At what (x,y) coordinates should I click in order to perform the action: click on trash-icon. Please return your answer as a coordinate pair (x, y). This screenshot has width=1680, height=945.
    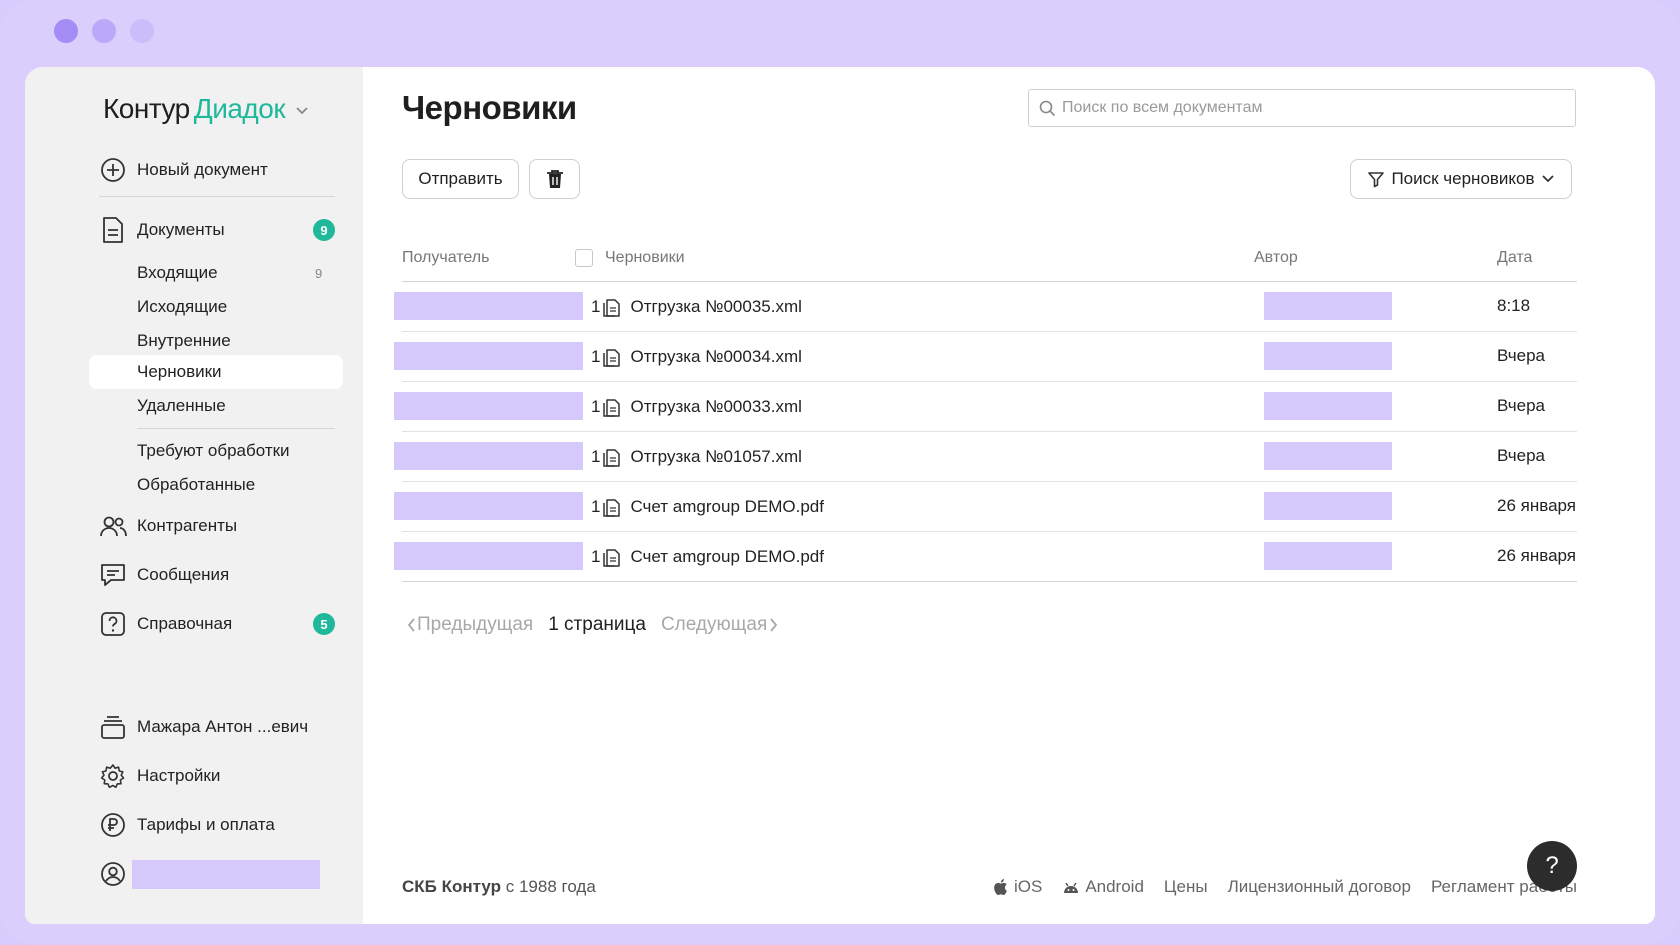
    Looking at the image, I should click on (554, 179).